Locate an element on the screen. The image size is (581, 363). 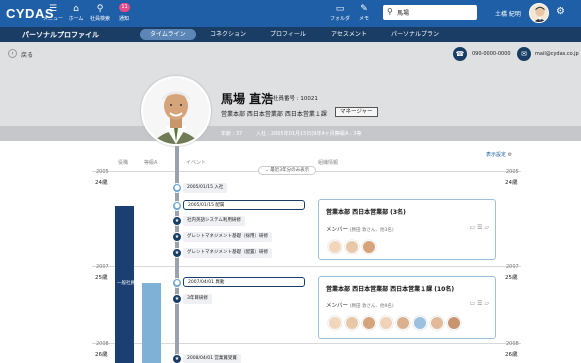
display-settings-label: 表示設定 is located at coordinates (496, 155).